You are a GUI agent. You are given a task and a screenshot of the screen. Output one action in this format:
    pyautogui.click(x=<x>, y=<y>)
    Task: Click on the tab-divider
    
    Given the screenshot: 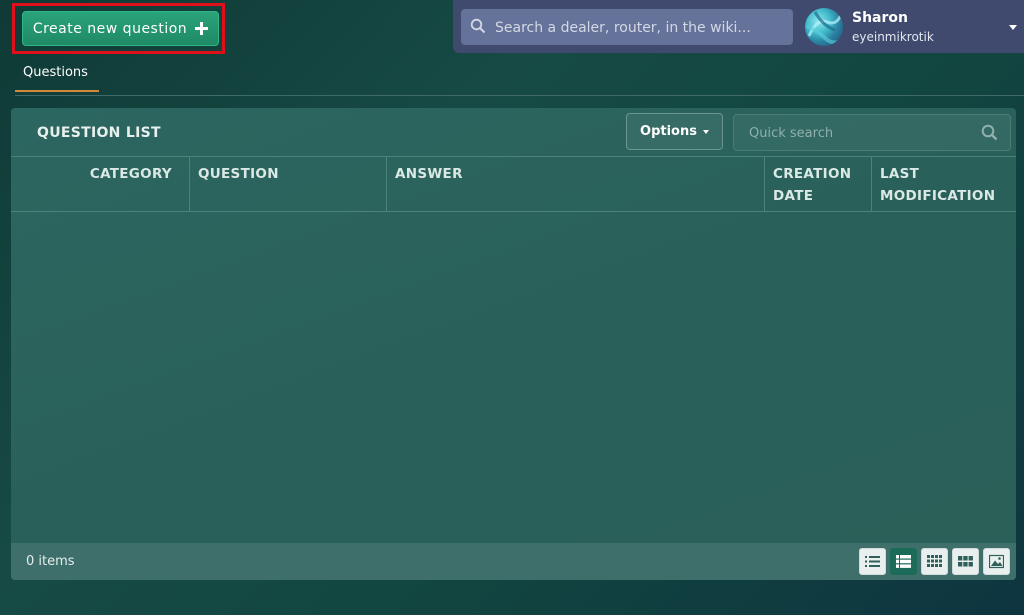 What is the action you would take?
    pyautogui.click(x=519, y=95)
    